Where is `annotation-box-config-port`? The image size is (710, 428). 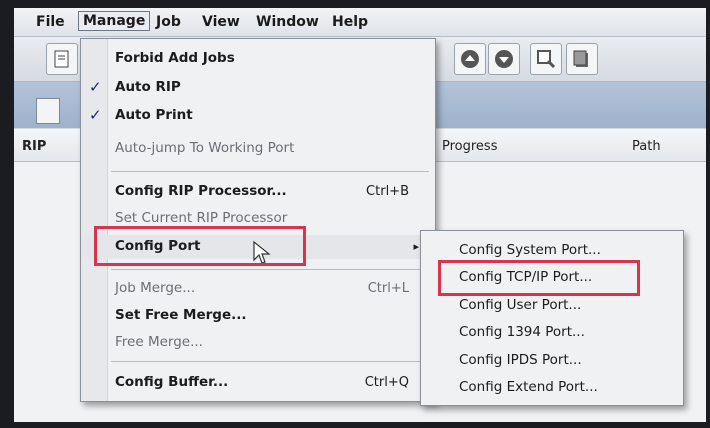
annotation-box-config-port is located at coordinates (200, 246).